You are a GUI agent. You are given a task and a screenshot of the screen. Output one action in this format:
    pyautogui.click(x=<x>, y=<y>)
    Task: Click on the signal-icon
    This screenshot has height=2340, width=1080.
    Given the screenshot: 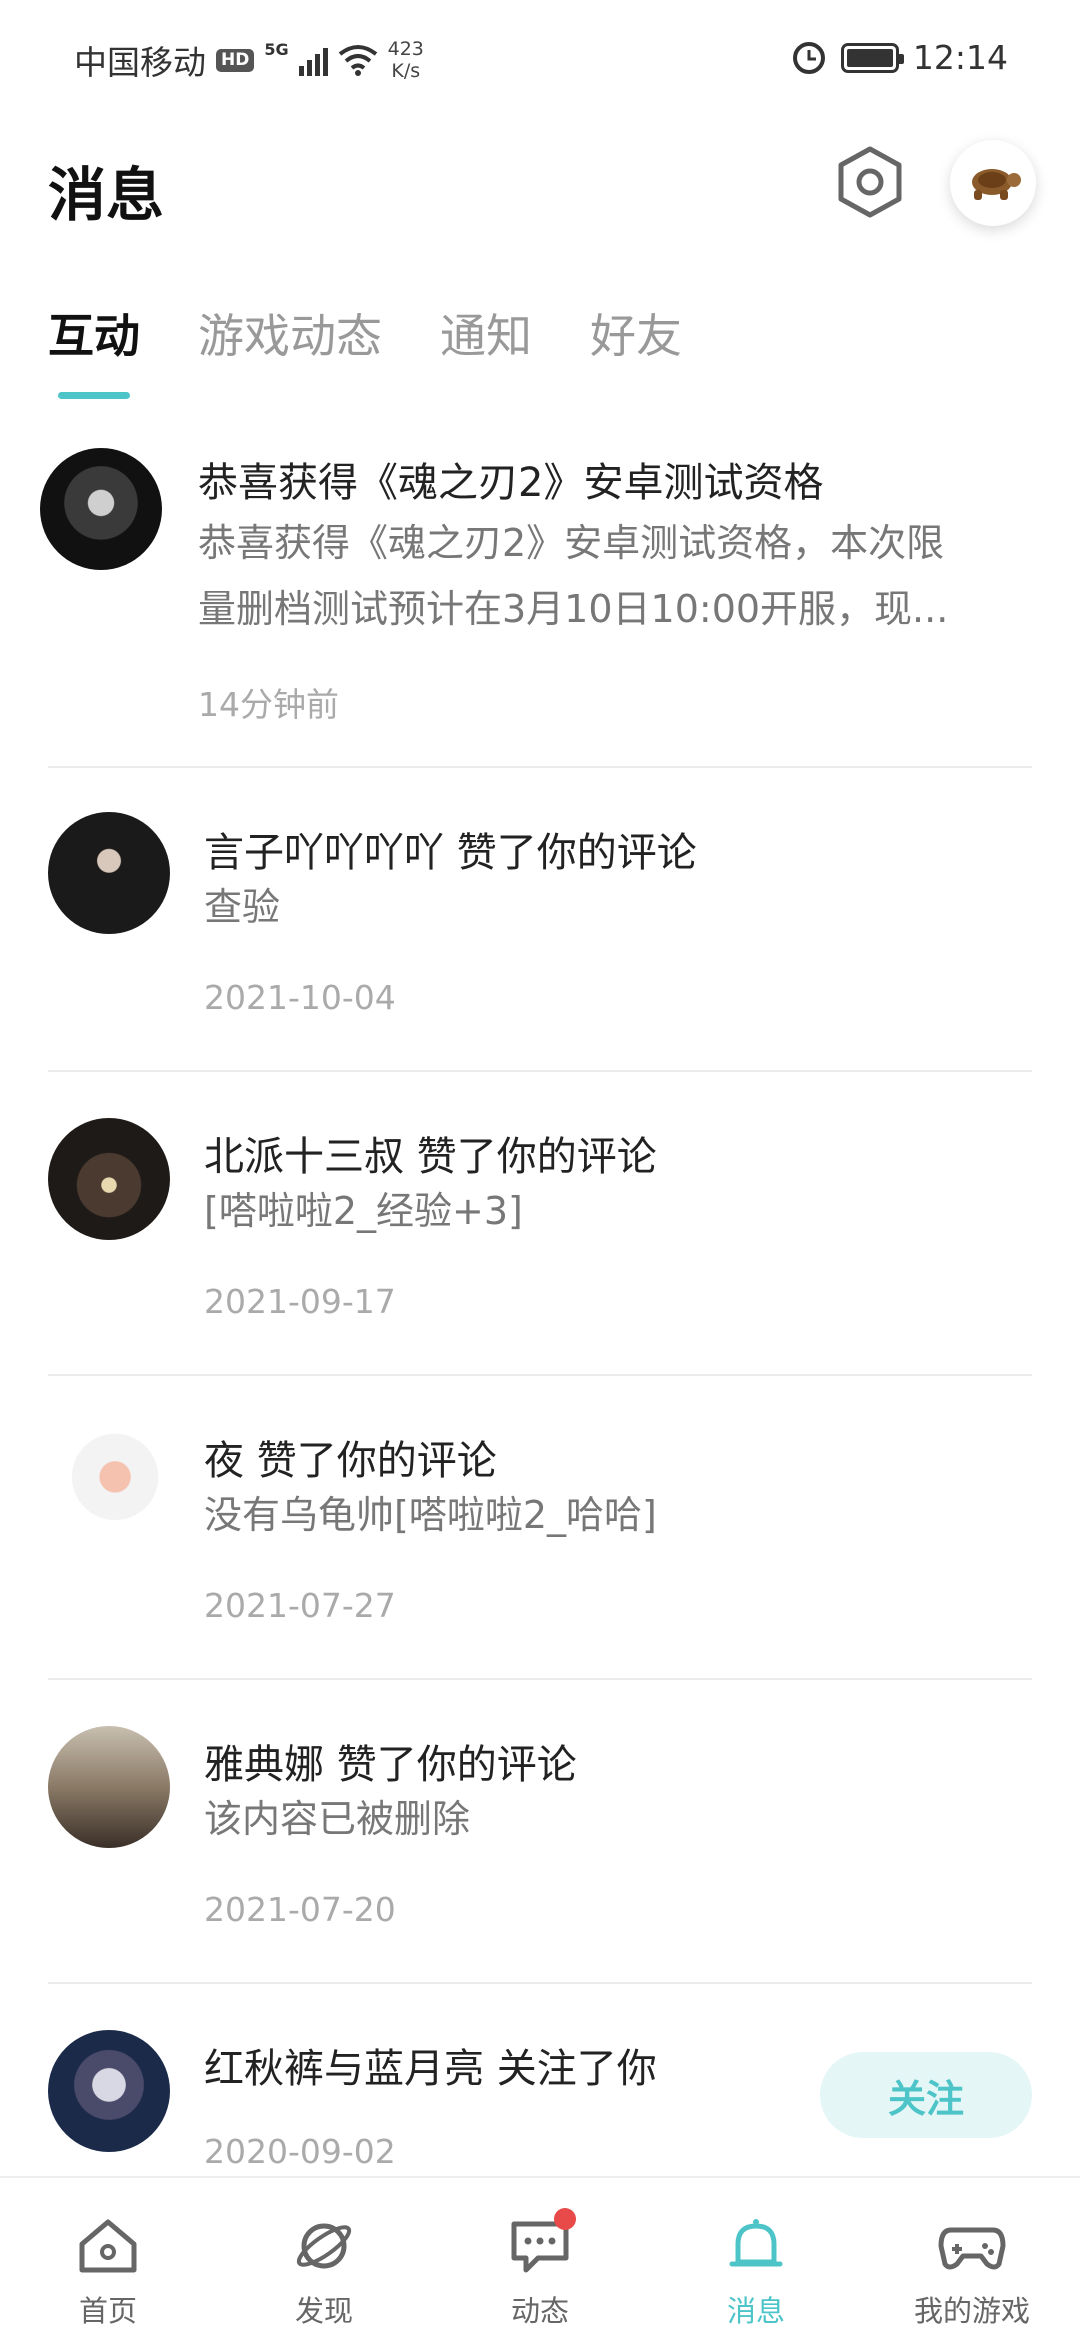 What is the action you would take?
    pyautogui.click(x=313, y=60)
    